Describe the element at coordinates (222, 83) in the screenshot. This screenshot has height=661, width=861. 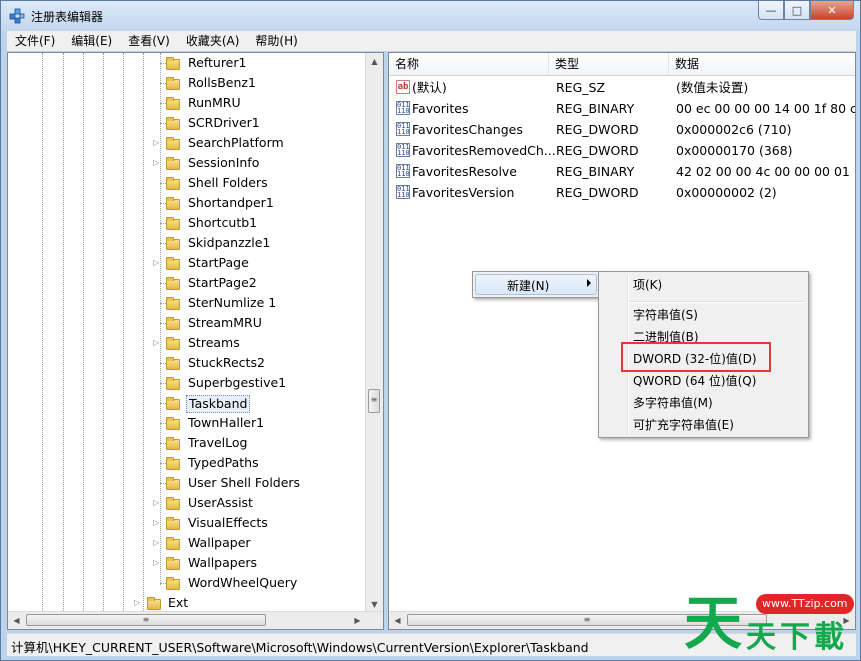
I see `tree-item-label: RollsBenz1` at that location.